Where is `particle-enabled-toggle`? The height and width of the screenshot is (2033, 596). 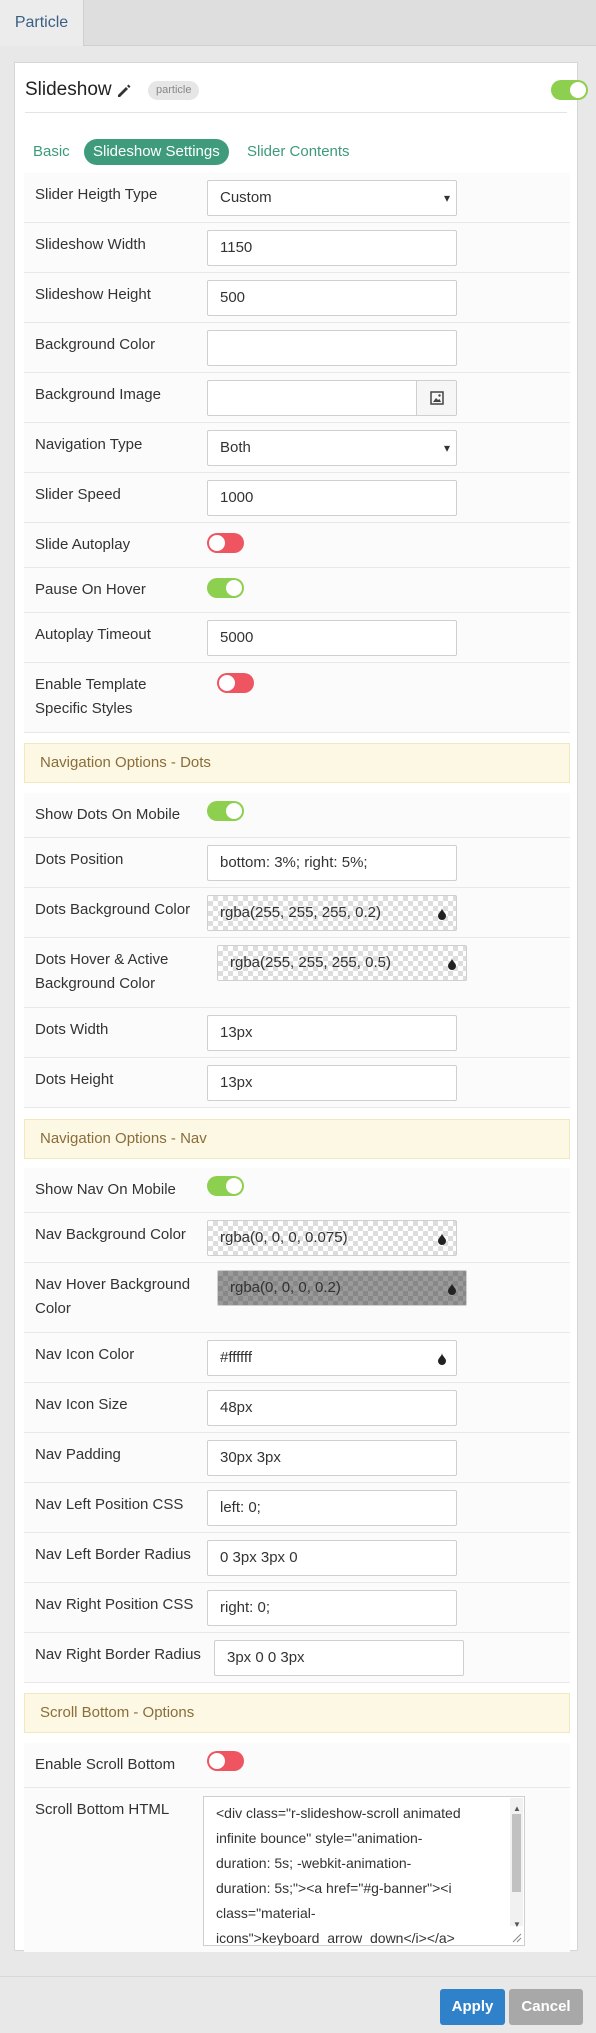 particle-enabled-toggle is located at coordinates (569, 90).